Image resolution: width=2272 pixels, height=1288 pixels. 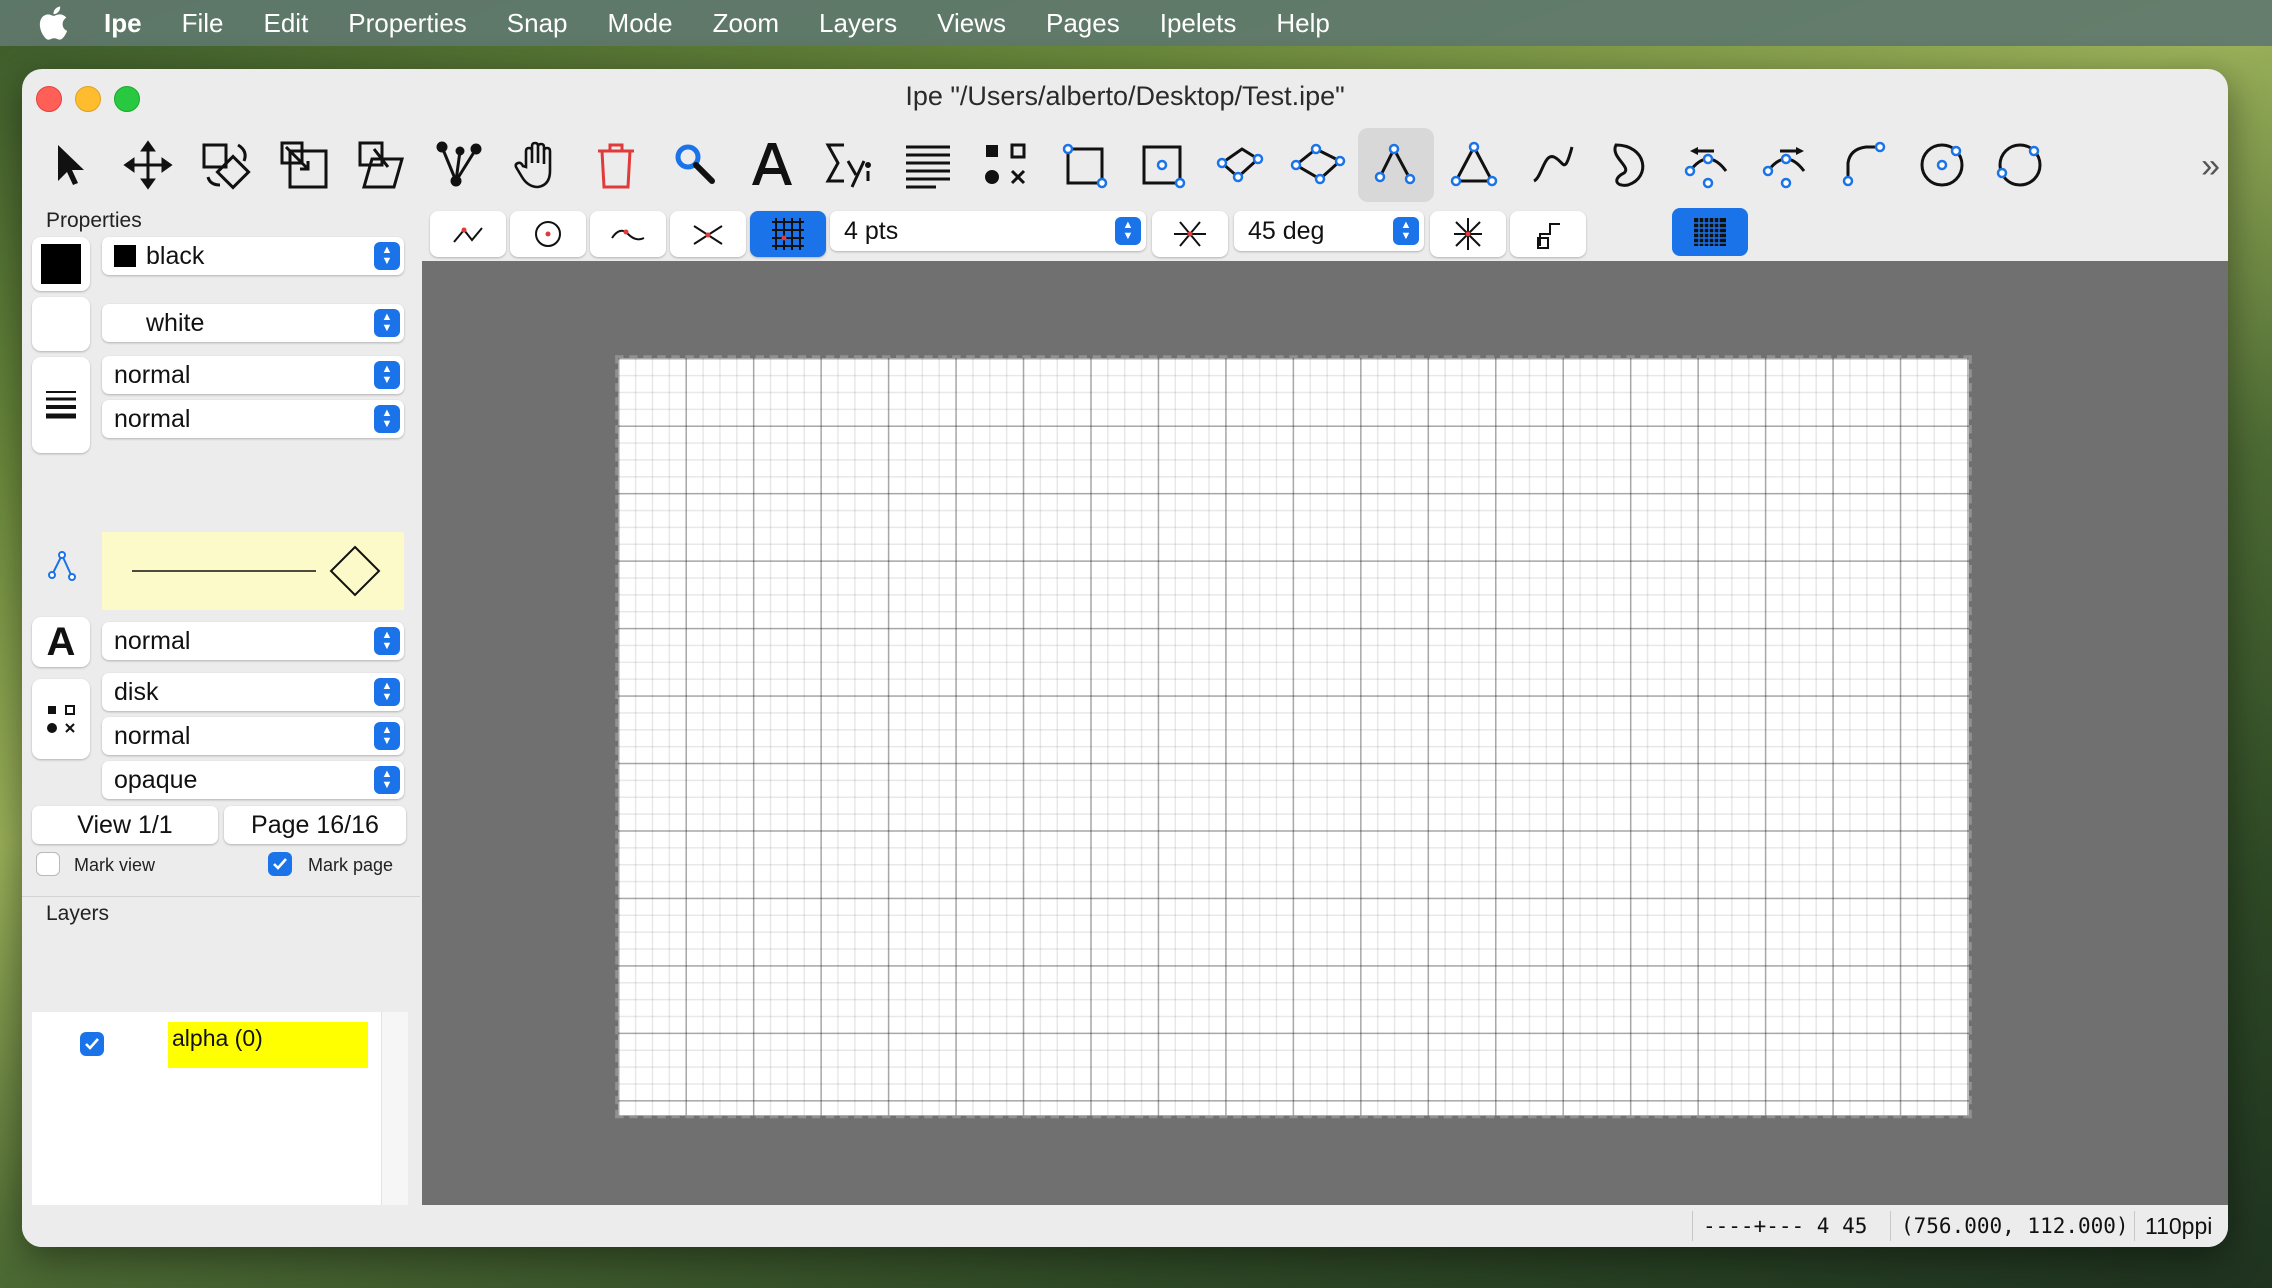 What do you see at coordinates (1286, 230) in the screenshot?
I see `angle-value: 45 deg` at bounding box center [1286, 230].